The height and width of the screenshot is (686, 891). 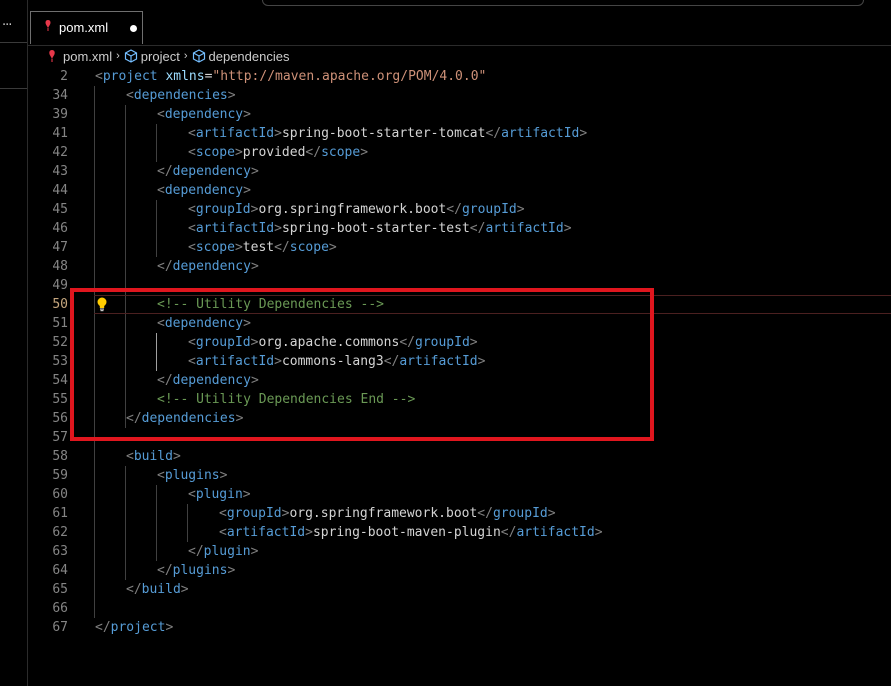 I want to click on code-line: 67 </project>, so click(x=459, y=627).